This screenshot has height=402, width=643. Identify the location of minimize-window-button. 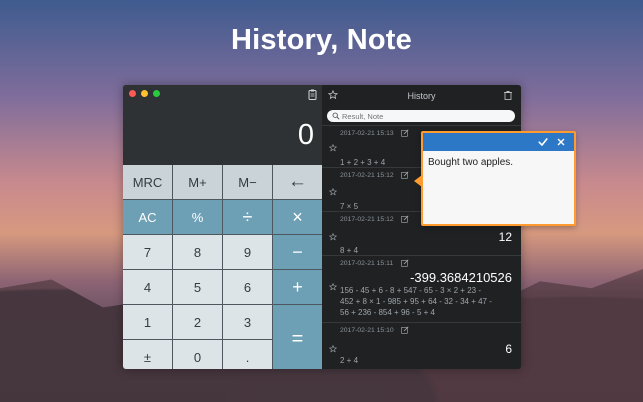
(144, 93).